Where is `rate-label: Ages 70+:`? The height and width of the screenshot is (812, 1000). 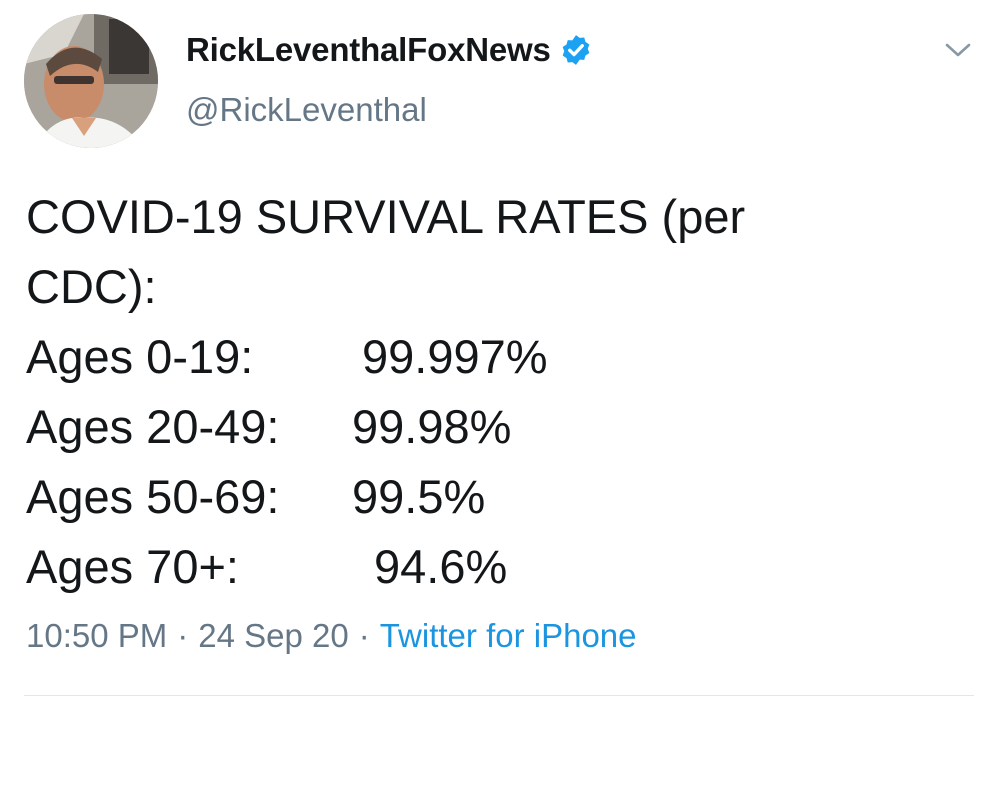
rate-label: Ages 70+: is located at coordinates (132, 566).